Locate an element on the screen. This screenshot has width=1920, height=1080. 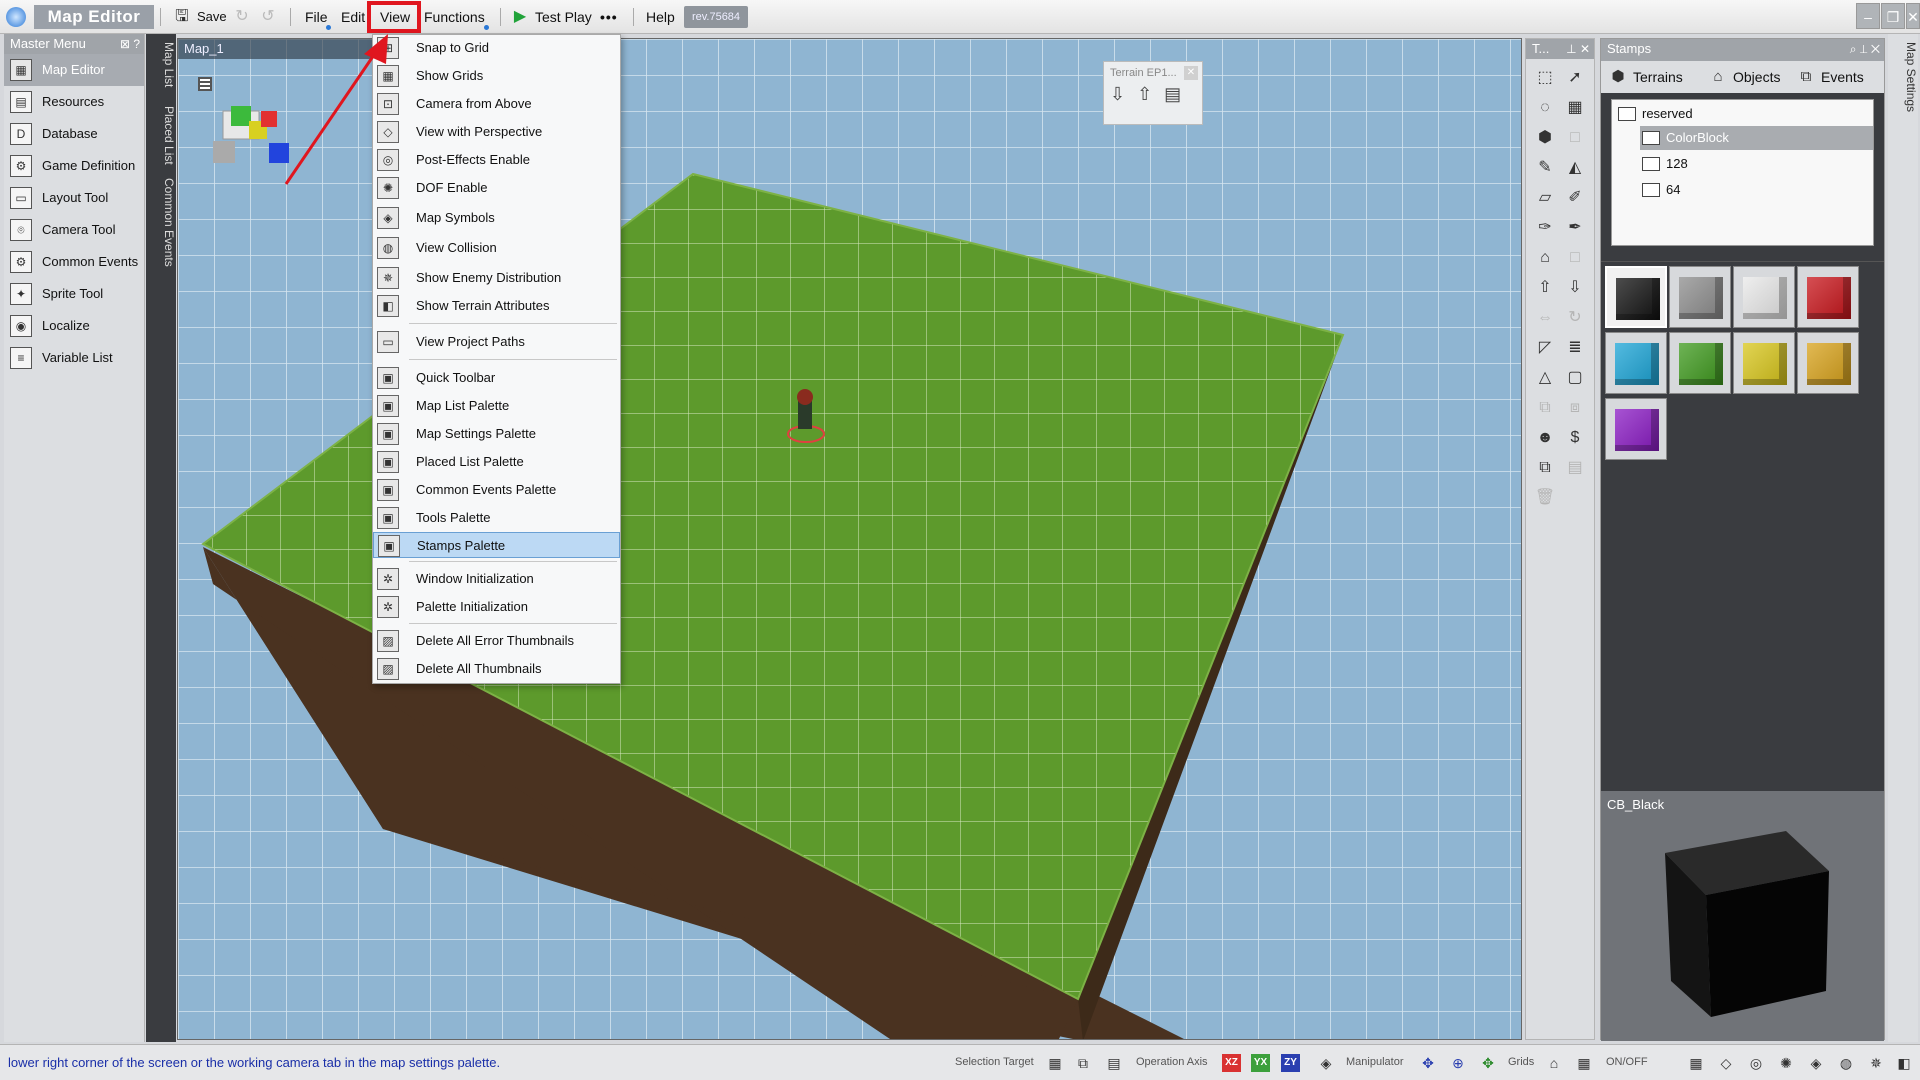
menu-item-tools-palette: ▣ Tools Palette is located at coordinates (496, 518).